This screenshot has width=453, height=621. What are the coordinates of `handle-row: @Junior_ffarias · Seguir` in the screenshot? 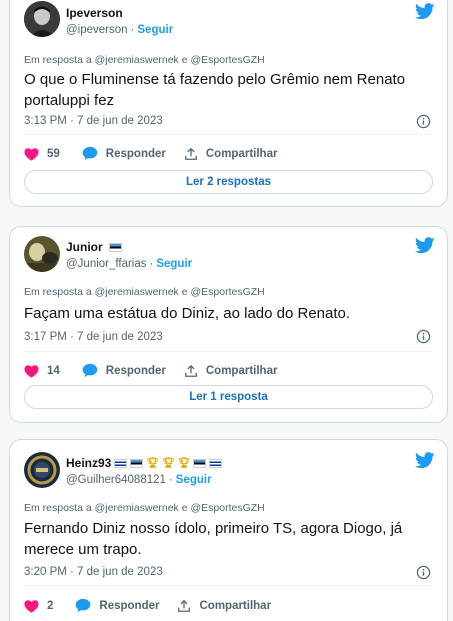 It's located at (129, 264).